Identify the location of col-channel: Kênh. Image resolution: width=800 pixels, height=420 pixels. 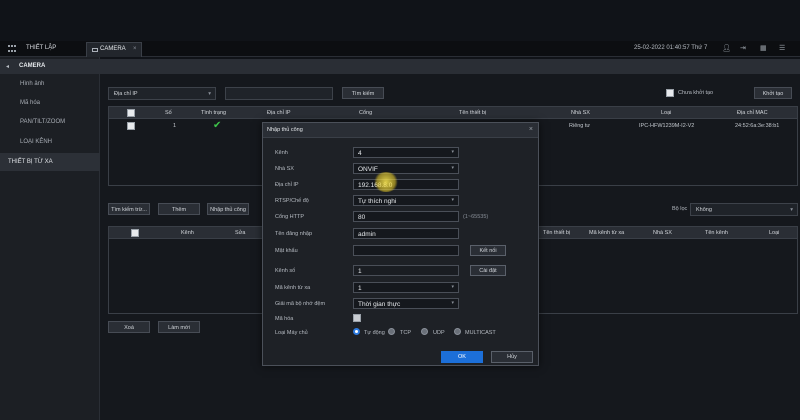
(187, 233).